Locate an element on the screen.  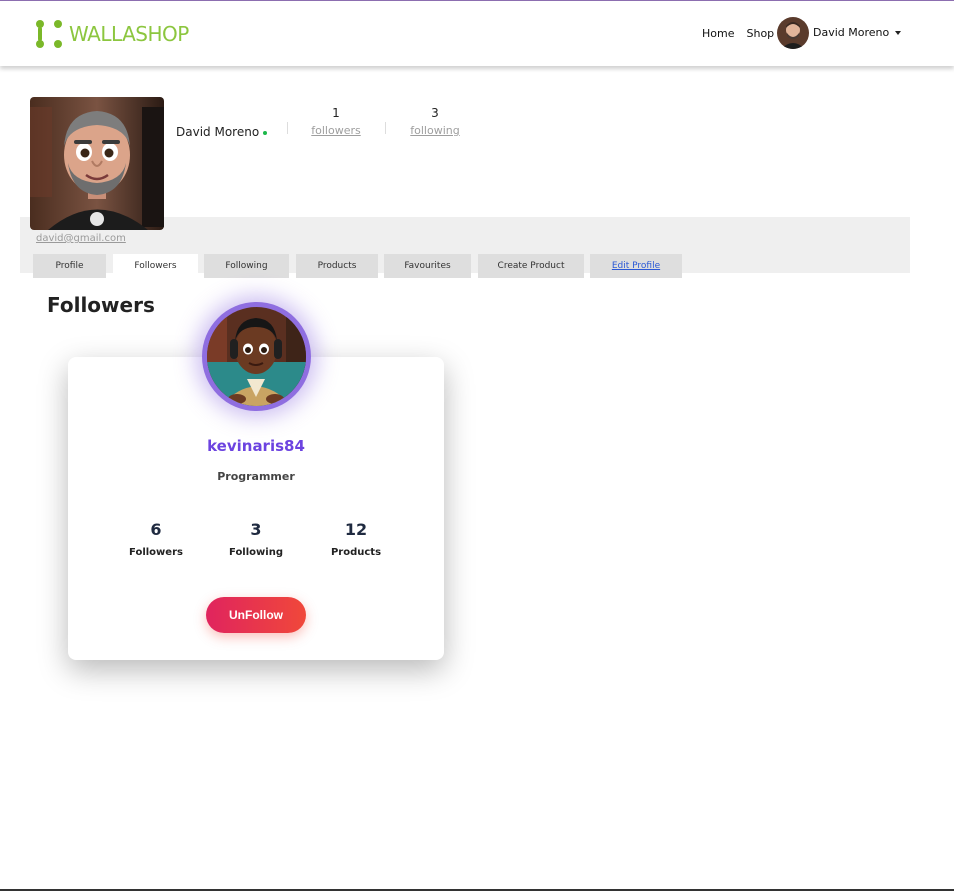
tab-edit-profile: Edit Profile is located at coordinates (636, 266).